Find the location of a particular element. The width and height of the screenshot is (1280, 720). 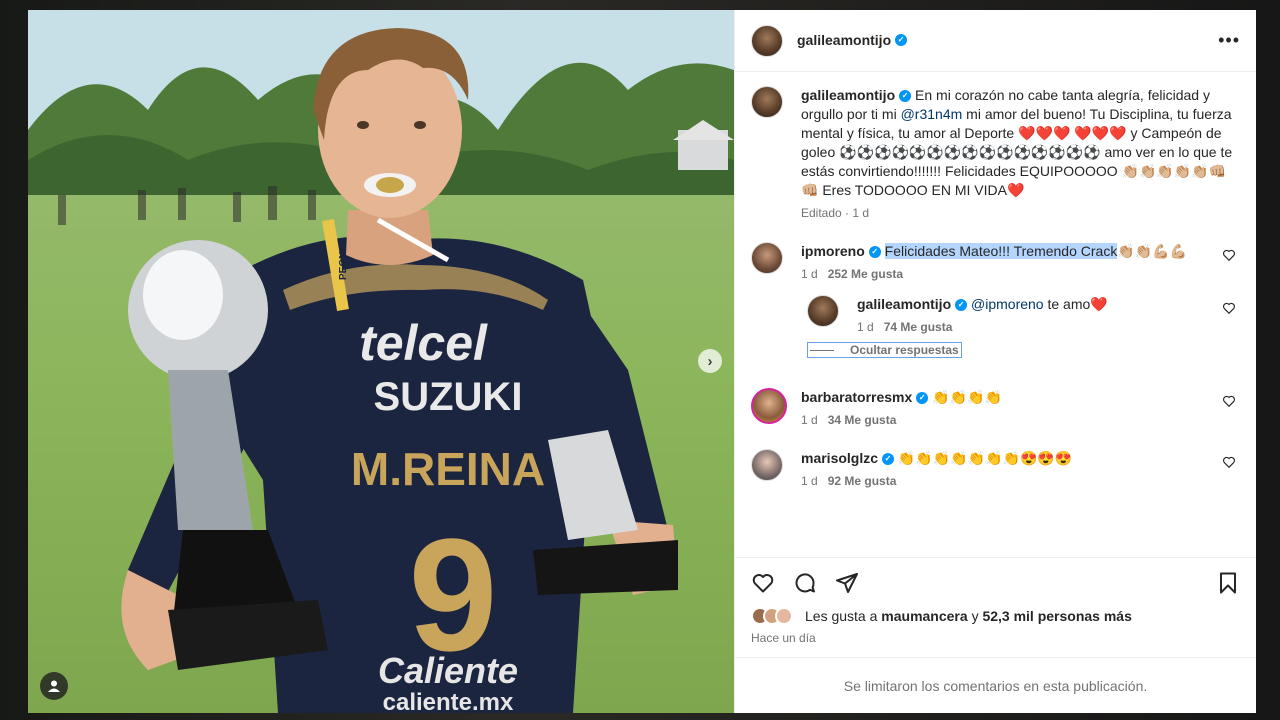

reply-message: te amo❤️ is located at coordinates (1075, 304).